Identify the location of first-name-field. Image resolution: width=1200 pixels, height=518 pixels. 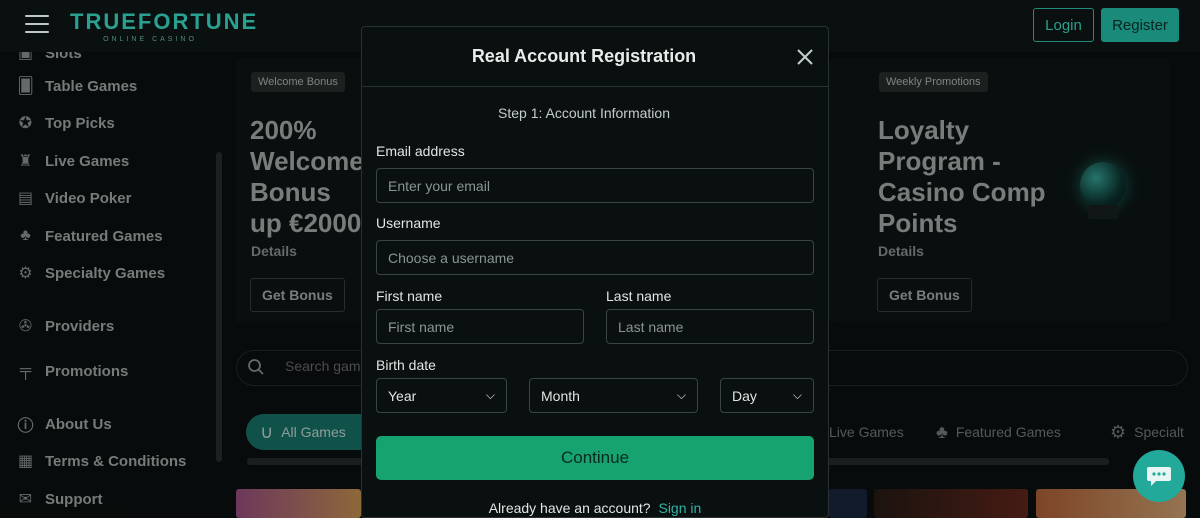
(480, 326).